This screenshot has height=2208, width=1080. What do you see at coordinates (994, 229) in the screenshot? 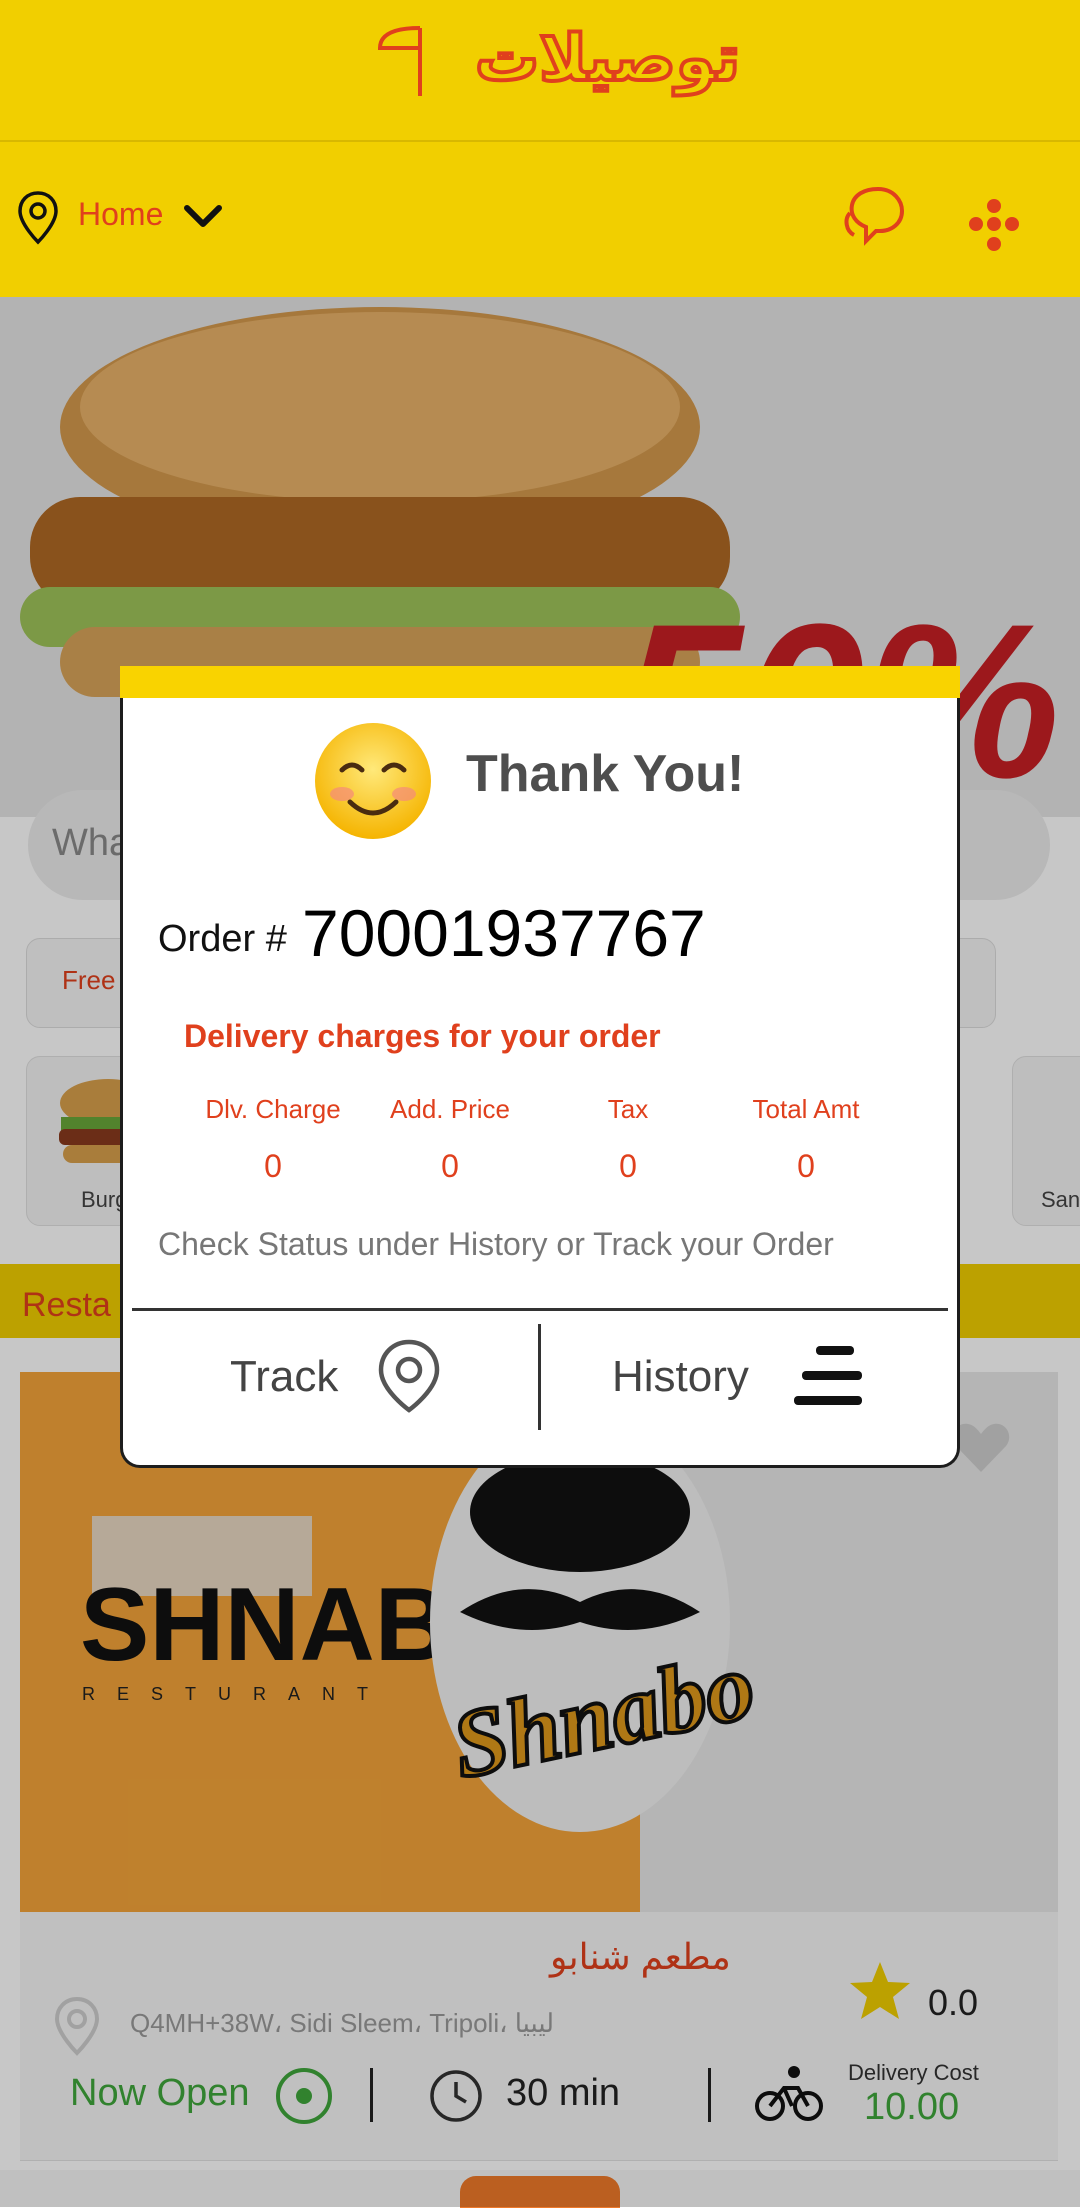
I see `menu-dots-icon` at bounding box center [994, 229].